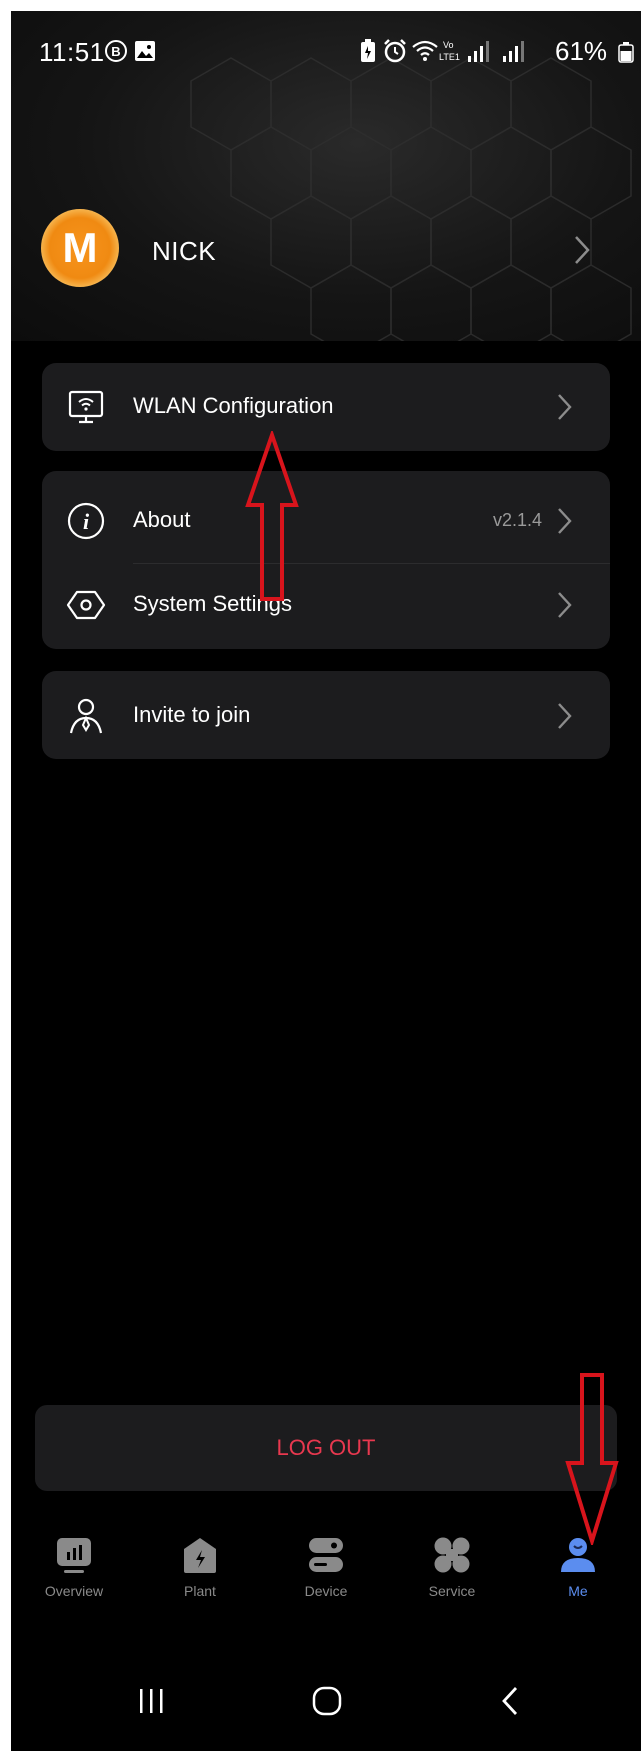  I want to click on plant-icon, so click(200, 1555).